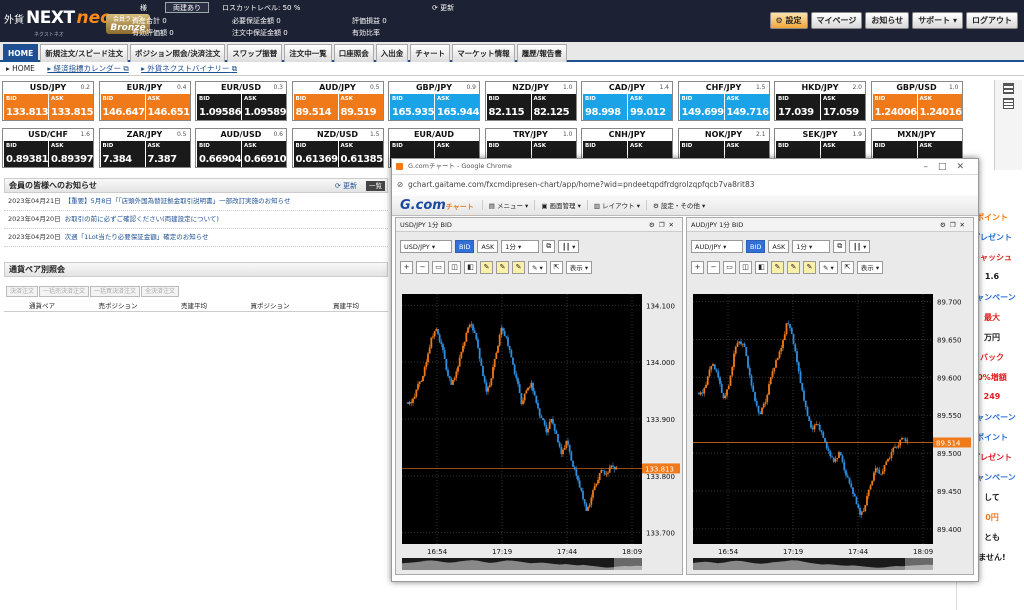 The image size is (1024, 610). I want to click on settings-other-button: ⚙ 設定・その他 ▾, so click(678, 205).